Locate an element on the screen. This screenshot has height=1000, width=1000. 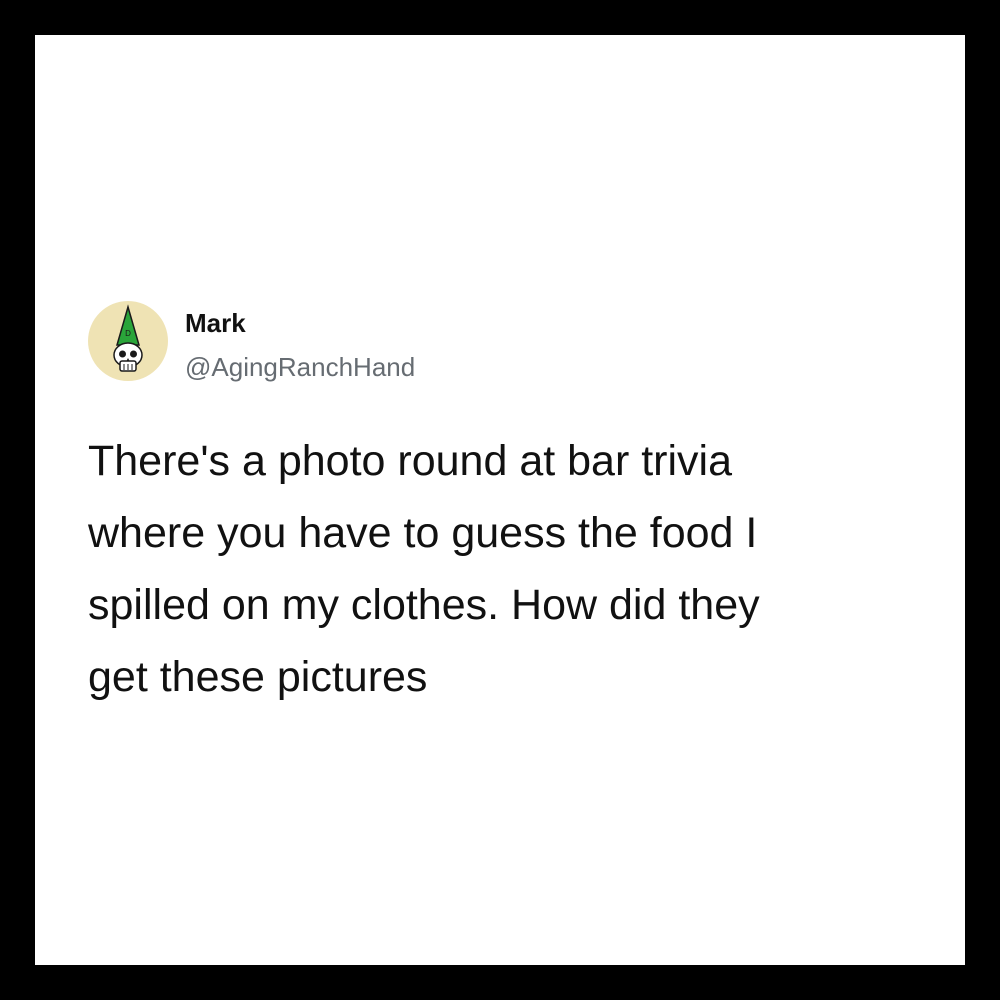
tweet-text-line: get these pictures is located at coordinates (258, 677).